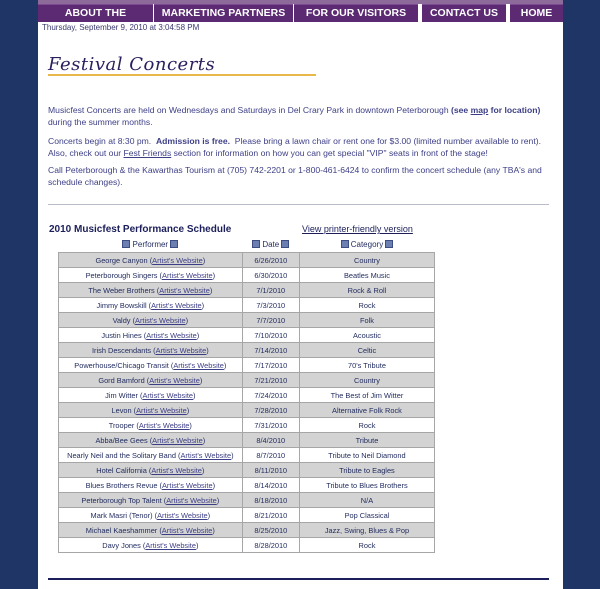 The image size is (600, 589). What do you see at coordinates (536, 13) in the screenshot?
I see `nav-home: HOME` at bounding box center [536, 13].